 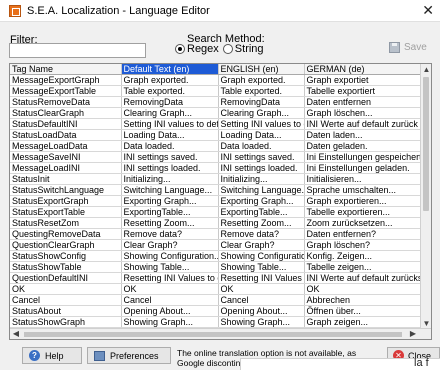 I want to click on table-cell: StatusSwitchLanguage, so click(x=66, y=190).